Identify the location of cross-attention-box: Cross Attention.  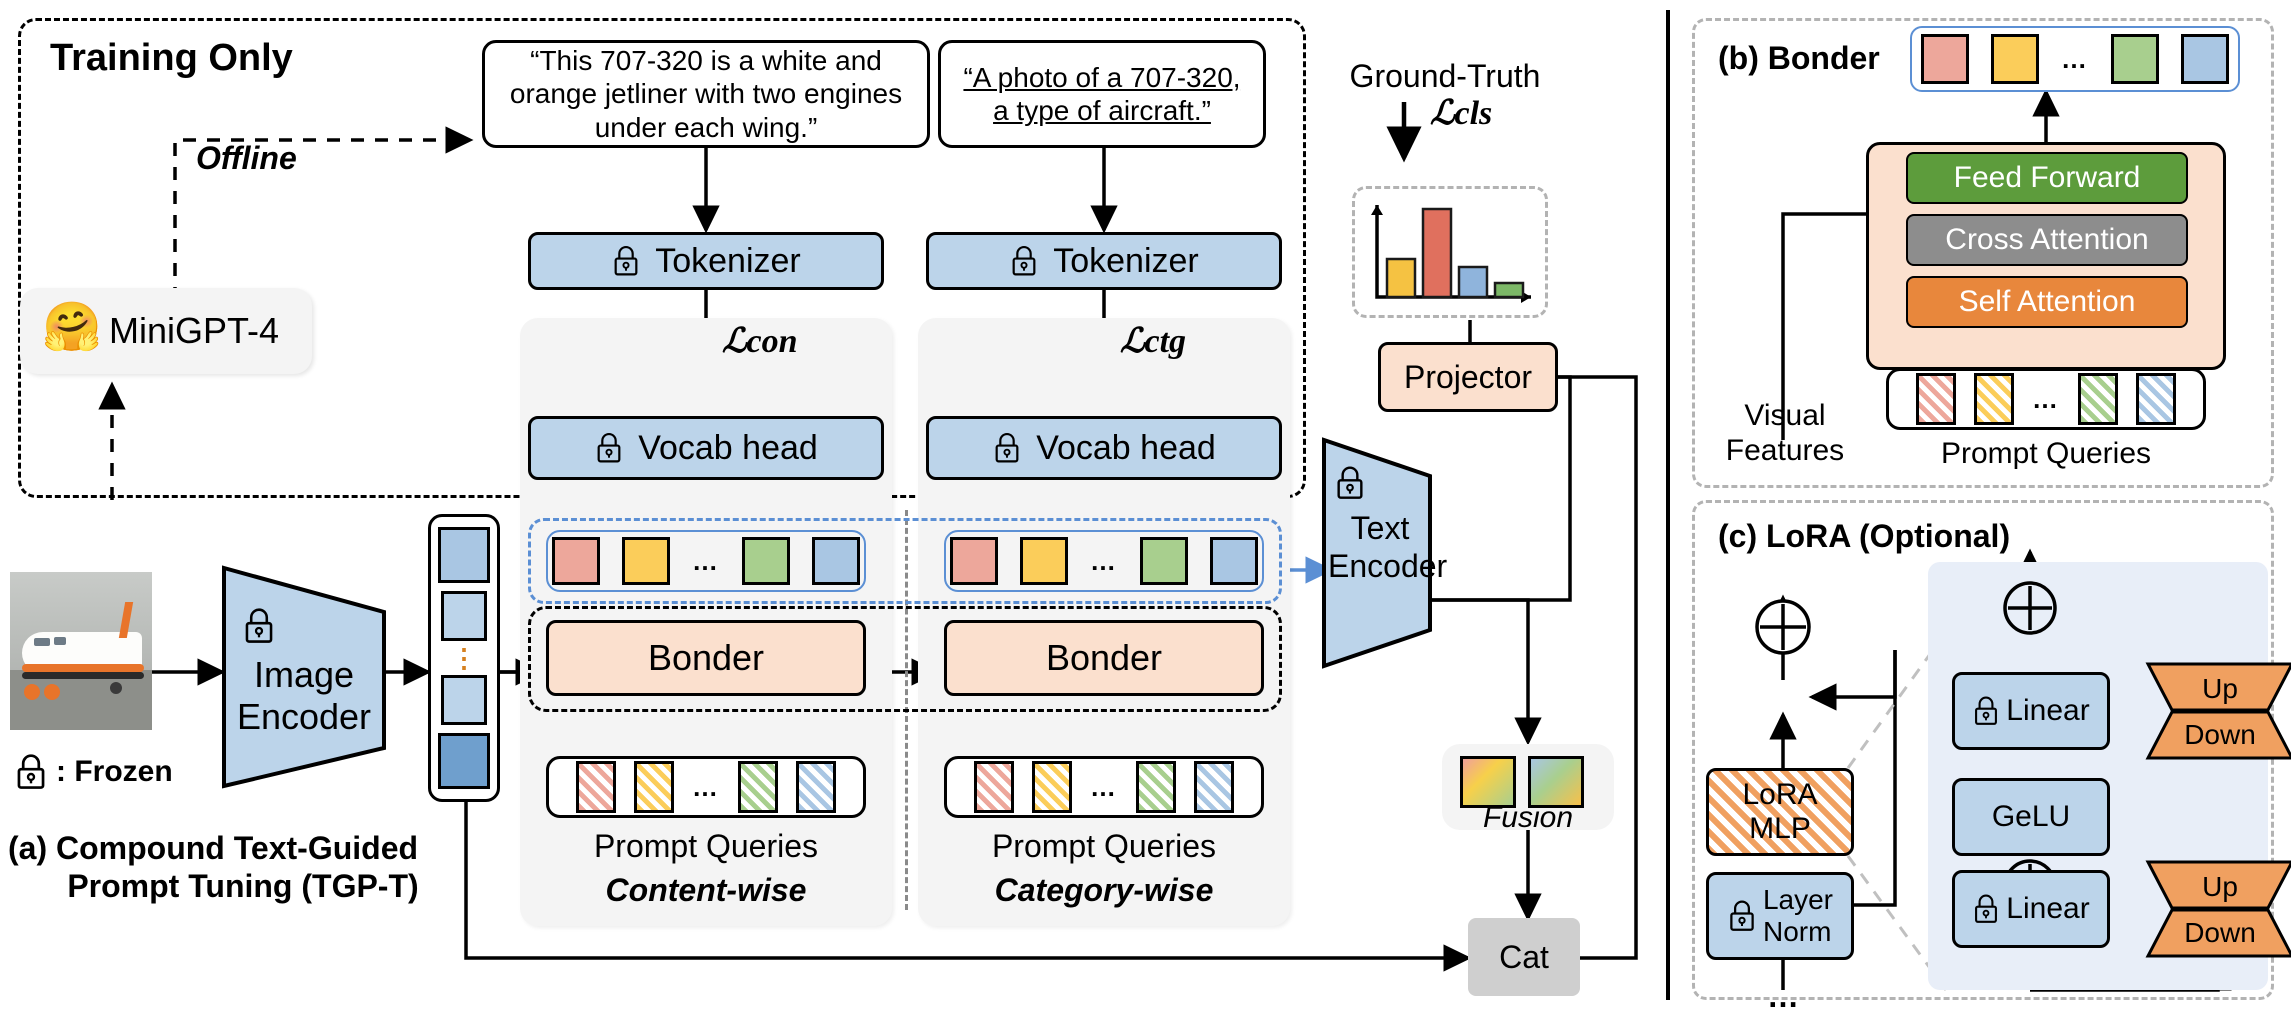
(2047, 240).